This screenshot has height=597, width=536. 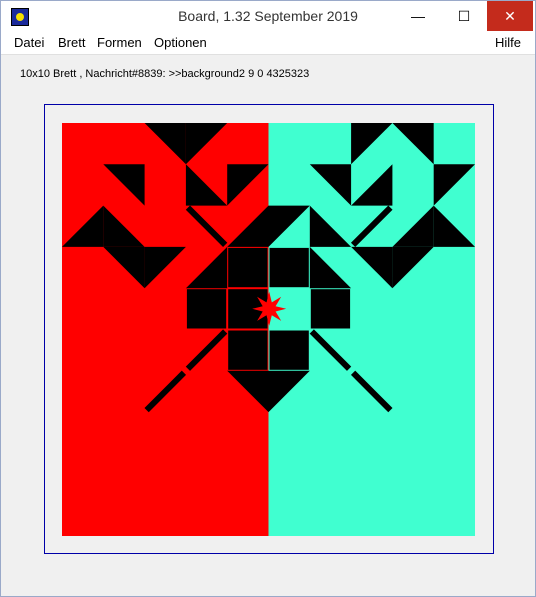 I want to click on menu-formen: Formen, so click(x=119, y=42).